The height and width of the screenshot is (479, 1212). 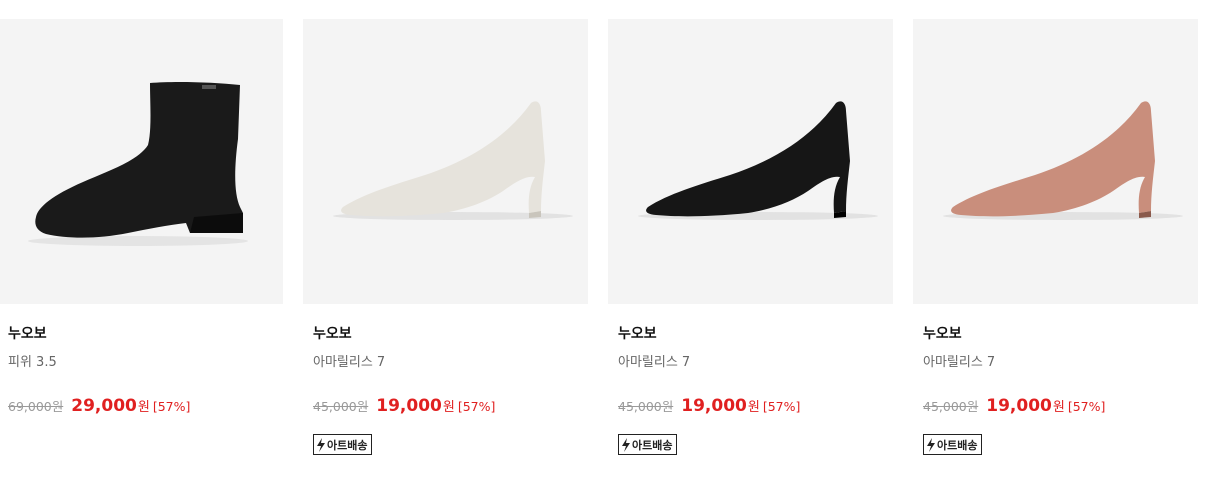 I want to click on price-row: 69,000원 29,000 원 [57%], so click(x=99, y=406).